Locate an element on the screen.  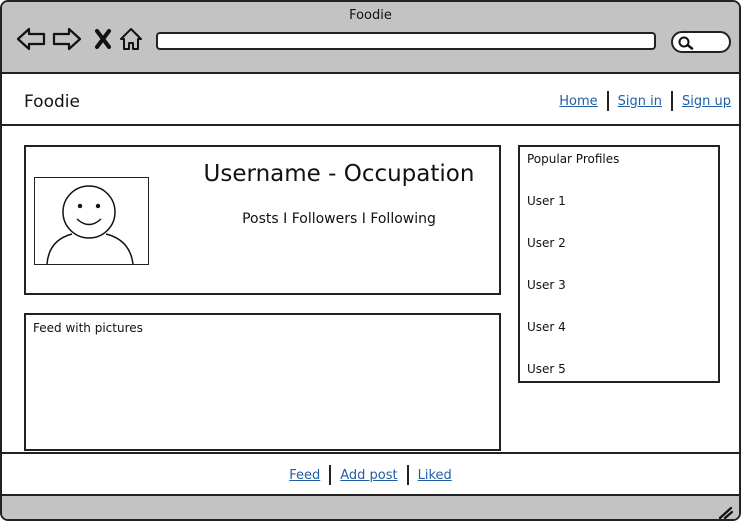
popular-profiles-list: User 1 User 2 User 3 User 4 User 5 is located at coordinates (546, 299).